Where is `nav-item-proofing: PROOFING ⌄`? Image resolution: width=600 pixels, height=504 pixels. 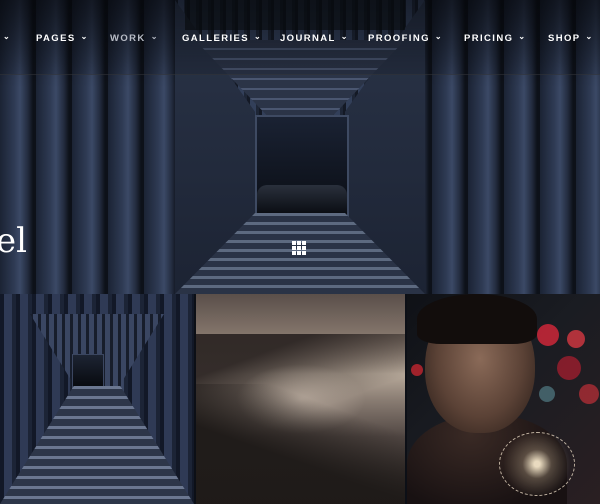
nav-item-proofing: PROOFING ⌄ is located at coordinates (405, 38).